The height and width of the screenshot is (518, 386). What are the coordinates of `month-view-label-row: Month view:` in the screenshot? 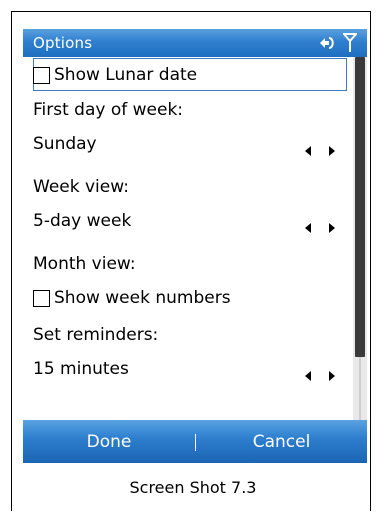 It's located at (84, 264).